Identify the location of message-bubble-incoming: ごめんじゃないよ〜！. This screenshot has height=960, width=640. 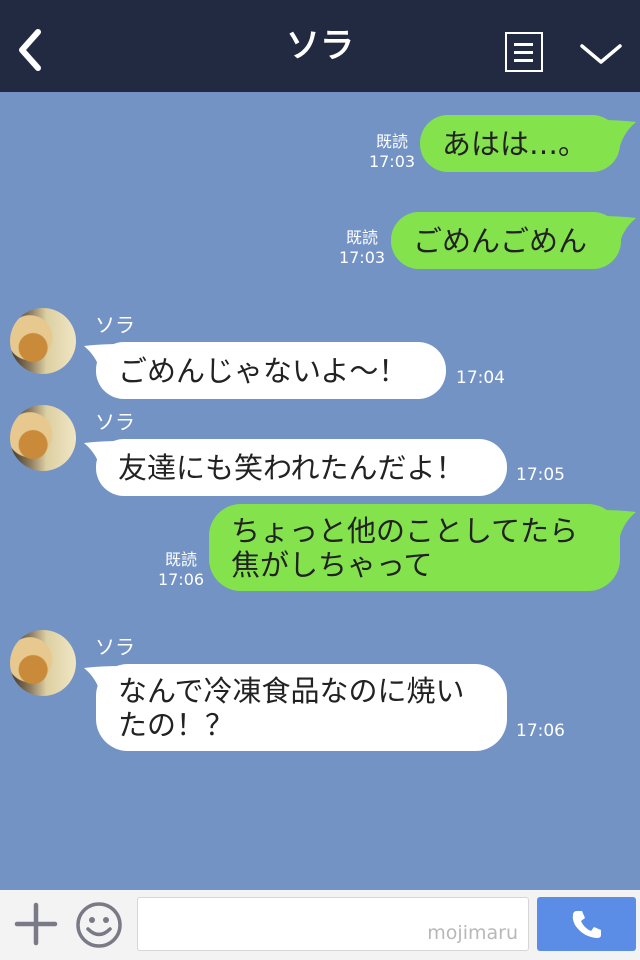
(271, 370).